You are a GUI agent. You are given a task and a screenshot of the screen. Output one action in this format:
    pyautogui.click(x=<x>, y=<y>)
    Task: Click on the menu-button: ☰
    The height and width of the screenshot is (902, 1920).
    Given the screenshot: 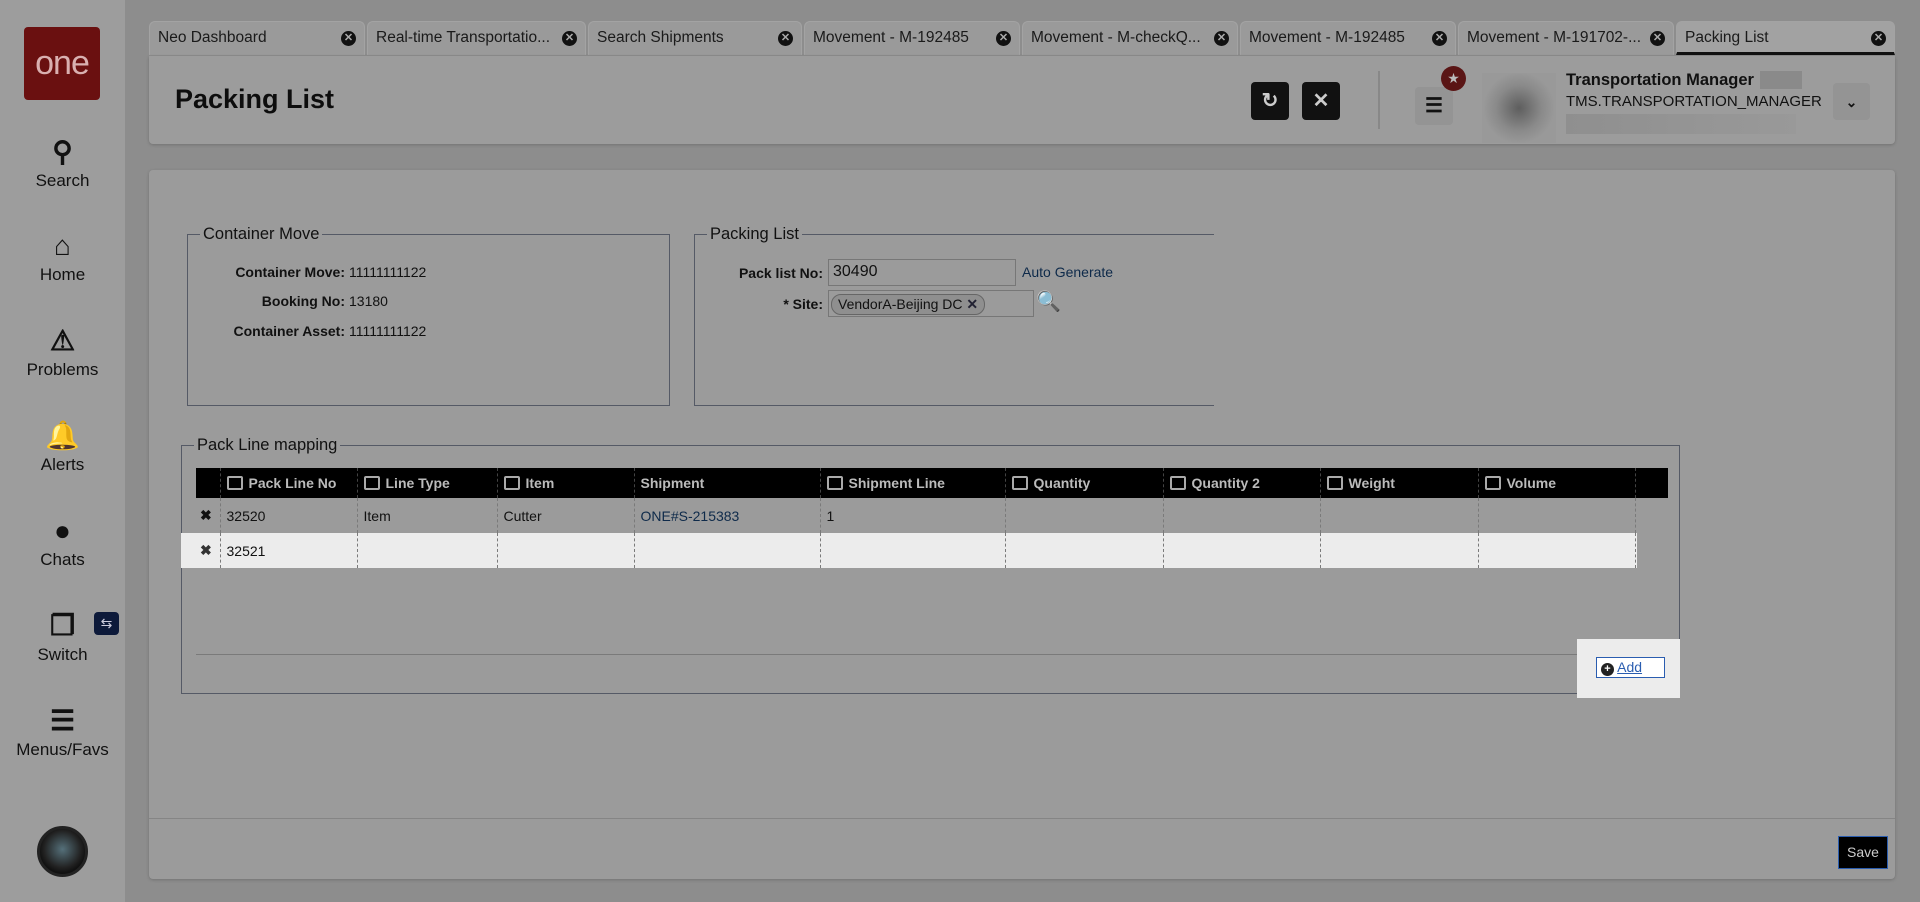 What is the action you would take?
    pyautogui.click(x=1434, y=106)
    